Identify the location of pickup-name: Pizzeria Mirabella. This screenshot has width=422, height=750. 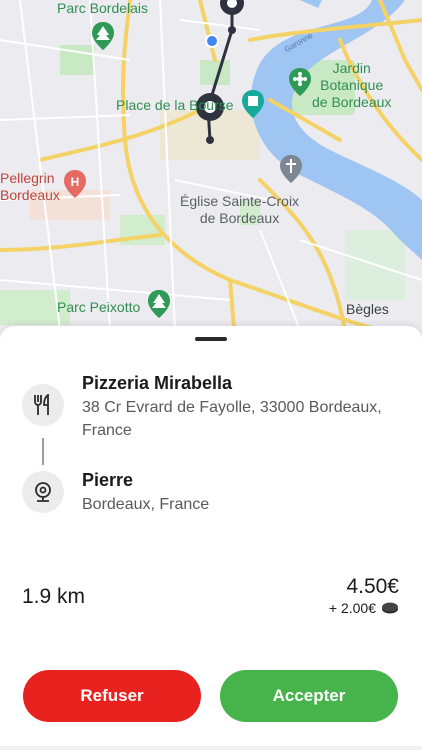
(157, 383).